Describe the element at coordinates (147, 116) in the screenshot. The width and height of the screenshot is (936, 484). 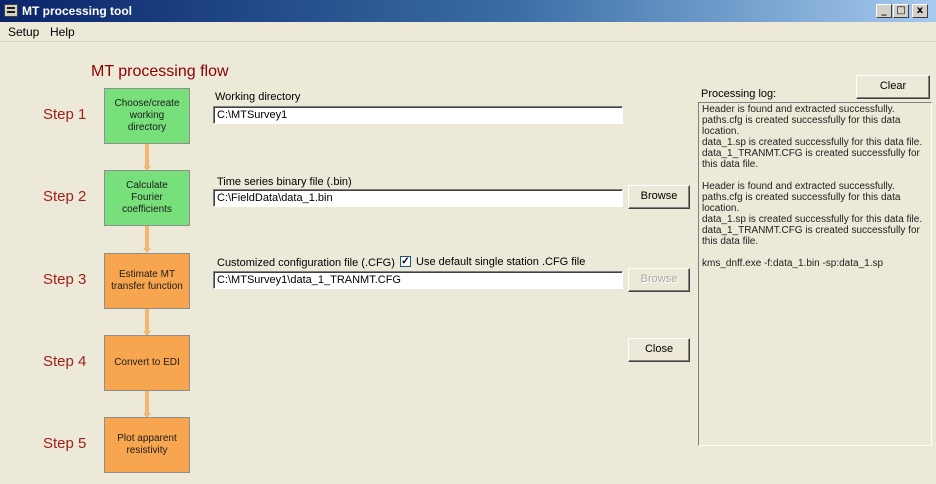
I see `step-1-button: Choose/create working directory` at that location.